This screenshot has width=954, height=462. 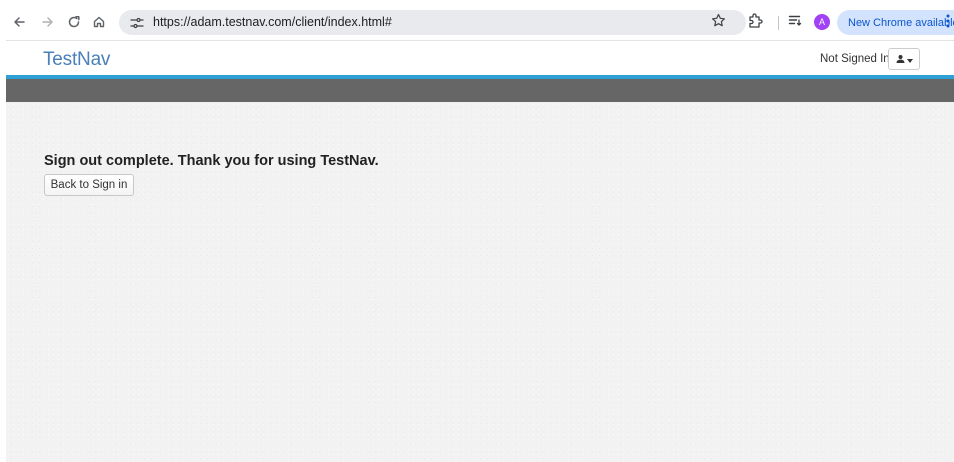 What do you see at coordinates (778, 23) in the screenshot?
I see `toolbar-divider` at bounding box center [778, 23].